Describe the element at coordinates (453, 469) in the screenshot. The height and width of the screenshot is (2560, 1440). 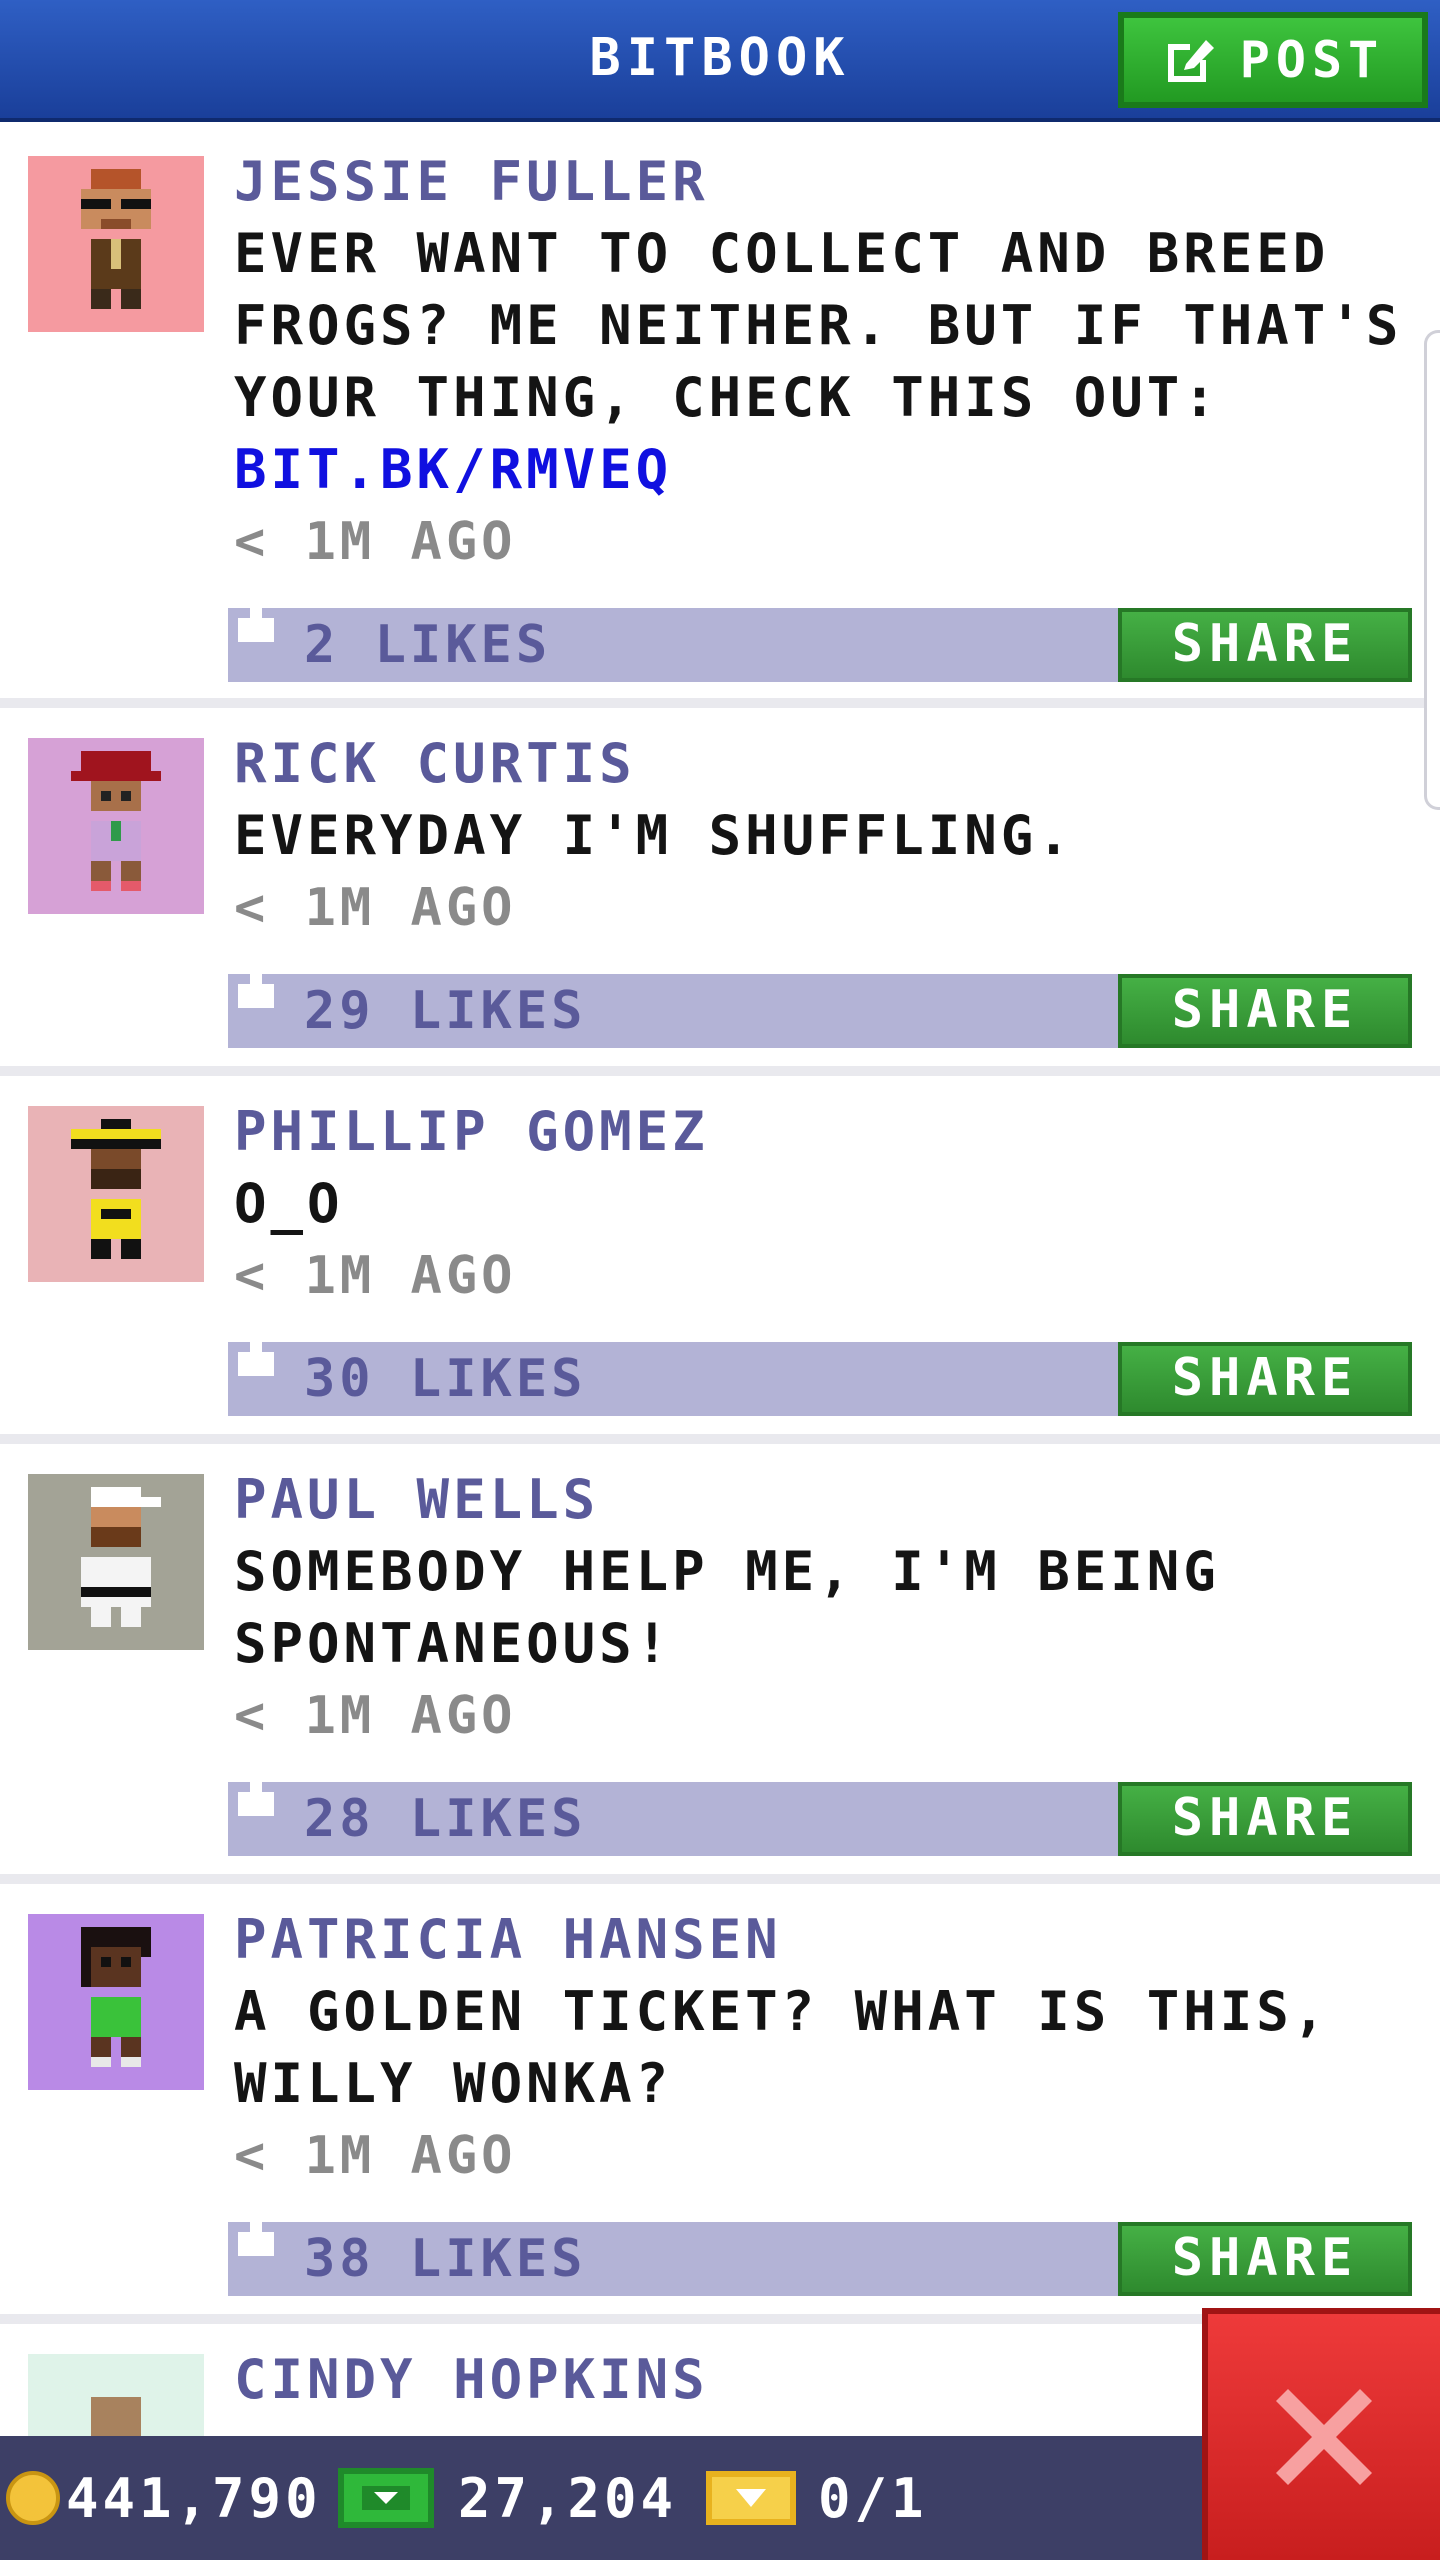
I see `post-link: BIT.BK/RMVEQ` at that location.